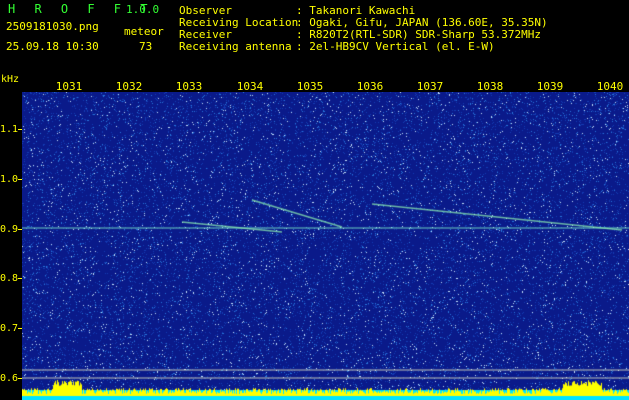 Image resolution: width=629 pixels, height=400 pixels. Describe the element at coordinates (52, 46) in the screenshot. I see `file-datetime: 25.09.18 10:30` at that location.